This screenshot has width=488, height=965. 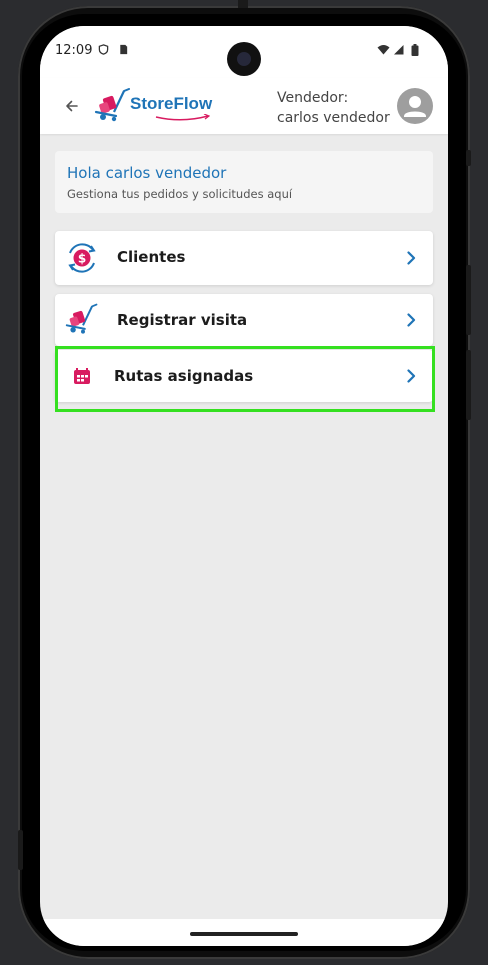 What do you see at coordinates (147, 173) in the screenshot?
I see `greeting-title: Hola carlos vendedor` at bounding box center [147, 173].